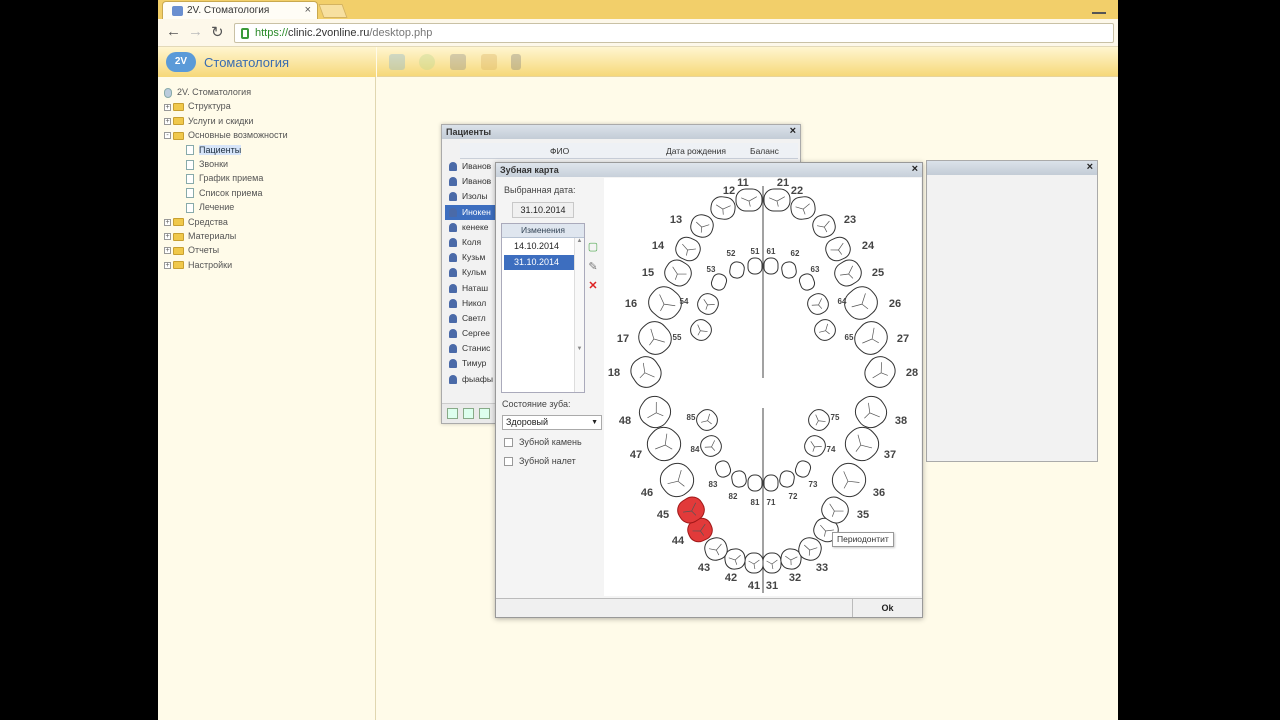 This screenshot has height=720, width=1280. What do you see at coordinates (308, 10) in the screenshot?
I see `tab-close-icon: ×` at bounding box center [308, 10].